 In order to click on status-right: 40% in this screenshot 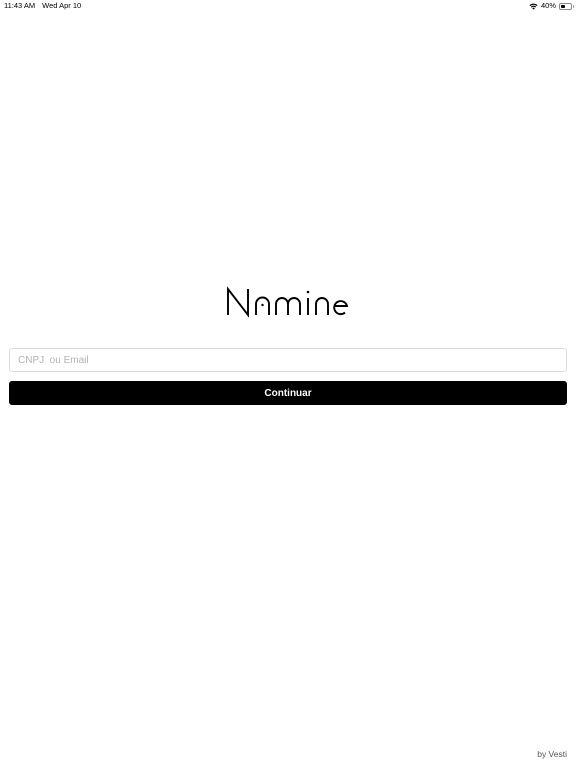, I will do `click(551, 6)`.